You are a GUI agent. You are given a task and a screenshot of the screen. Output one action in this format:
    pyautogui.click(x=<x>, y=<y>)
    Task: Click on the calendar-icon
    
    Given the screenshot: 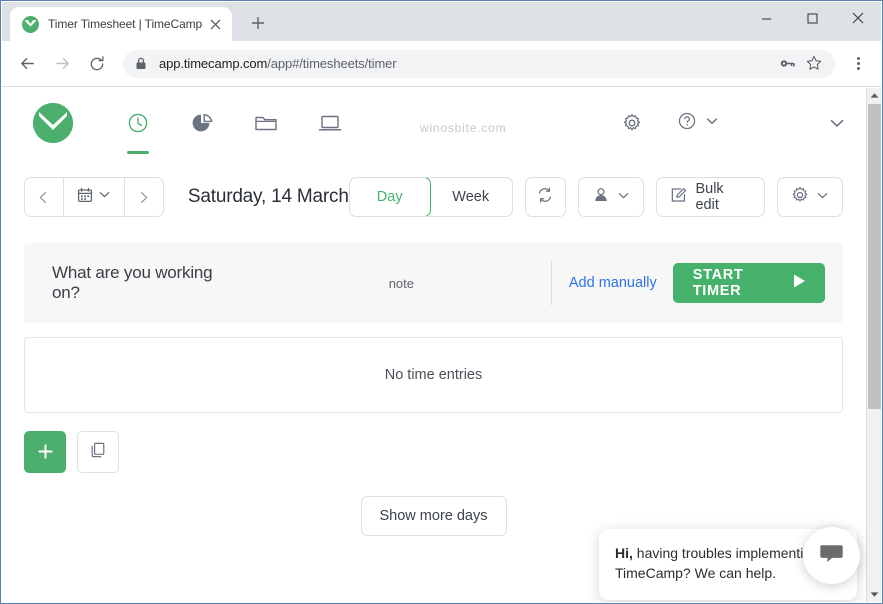 What is the action you would take?
    pyautogui.click(x=85, y=197)
    